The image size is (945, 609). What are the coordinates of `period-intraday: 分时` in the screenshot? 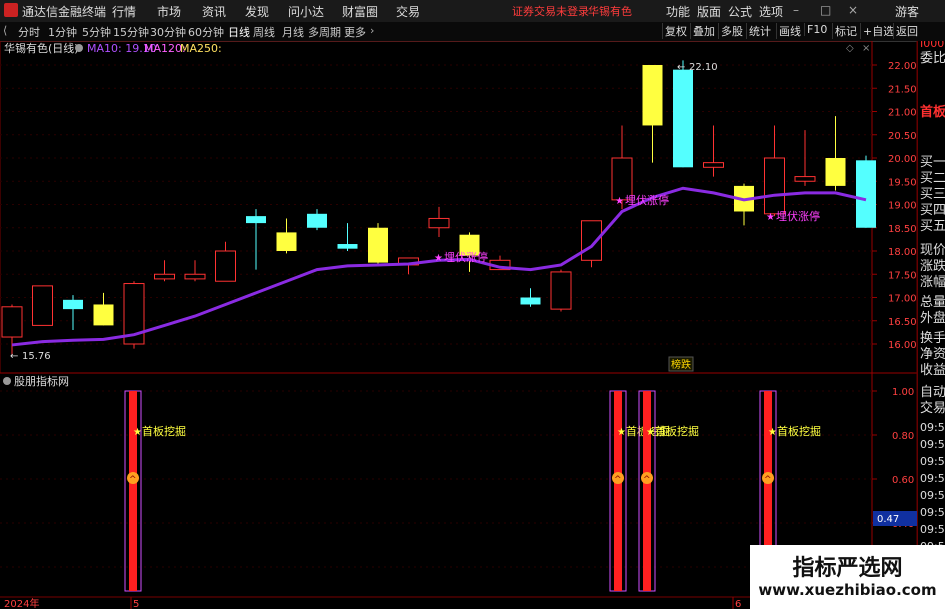 It's located at (29, 32).